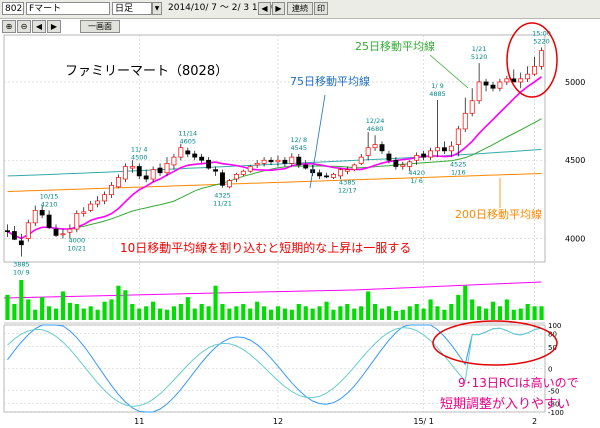 The image size is (600, 428). I want to click on price-annotation: 10/15, so click(49, 196).